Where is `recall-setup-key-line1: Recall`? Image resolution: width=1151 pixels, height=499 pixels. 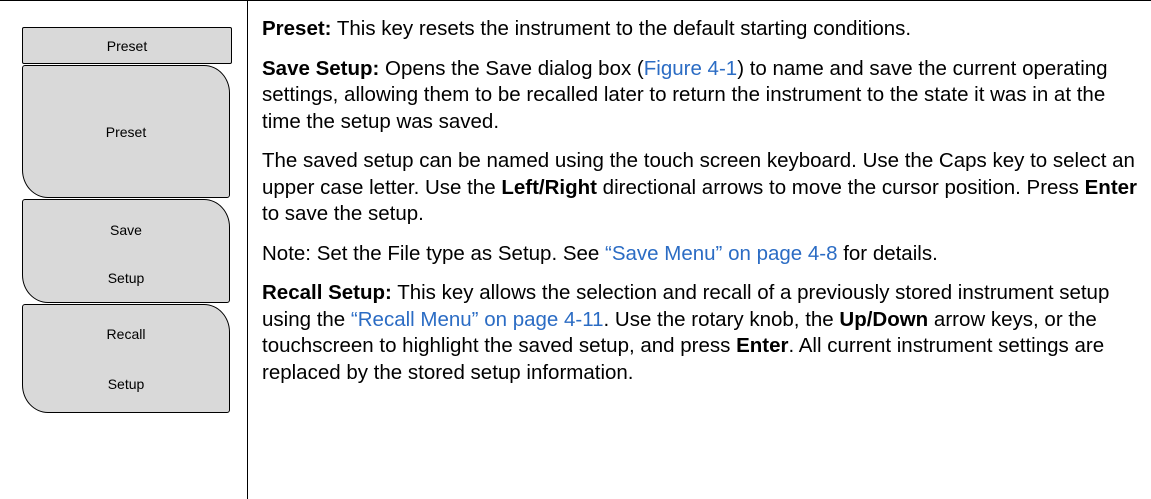 recall-setup-key-line1: Recall is located at coordinates (126, 334).